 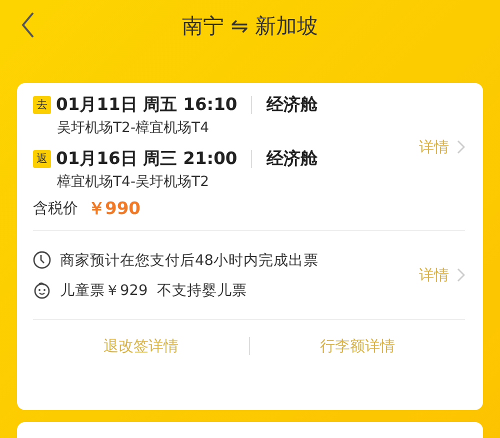 I want to click on flight-route: 樟宜机场T4-吴圩机场T2, so click(x=133, y=182).